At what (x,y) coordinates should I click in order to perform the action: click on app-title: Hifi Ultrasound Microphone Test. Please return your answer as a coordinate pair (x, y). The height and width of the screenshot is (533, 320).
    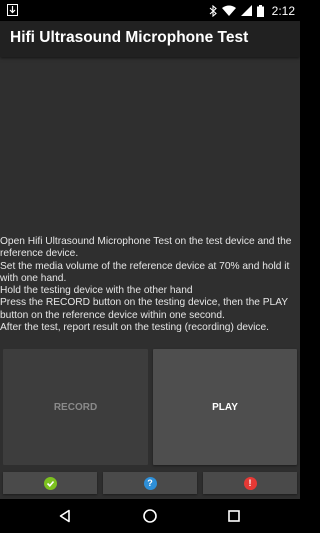
    Looking at the image, I should click on (129, 37).